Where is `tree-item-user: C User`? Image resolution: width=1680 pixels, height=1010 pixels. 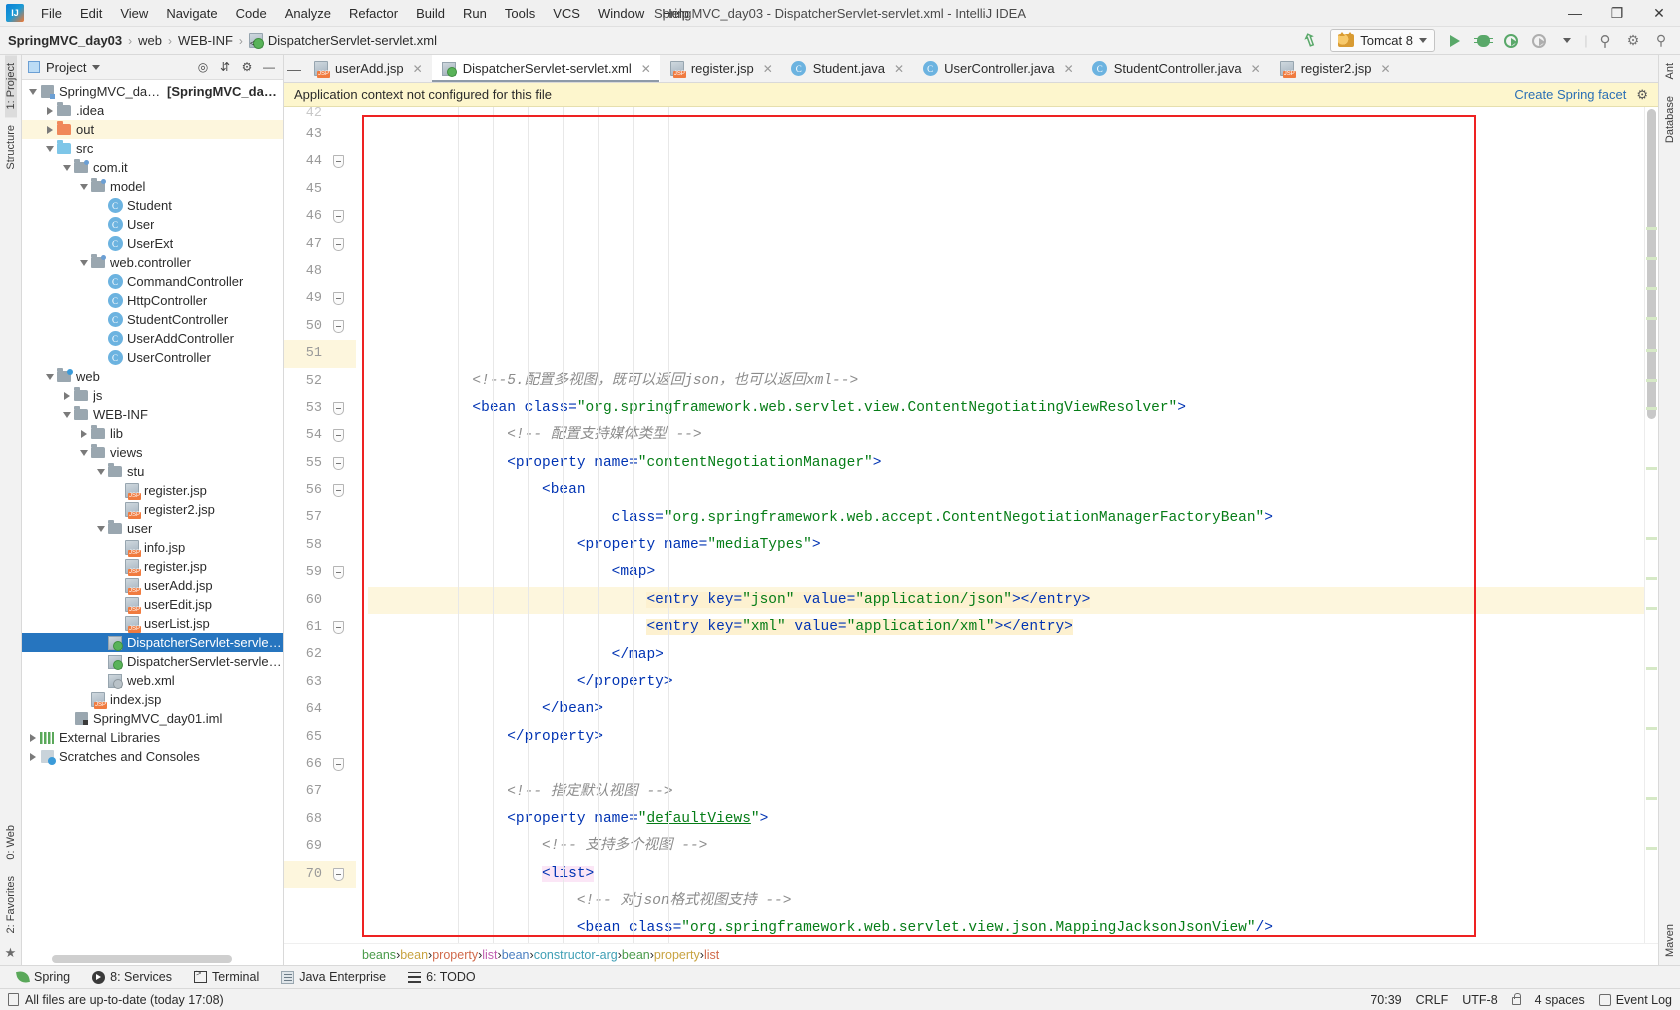
tree-item-user: C User is located at coordinates (152, 224).